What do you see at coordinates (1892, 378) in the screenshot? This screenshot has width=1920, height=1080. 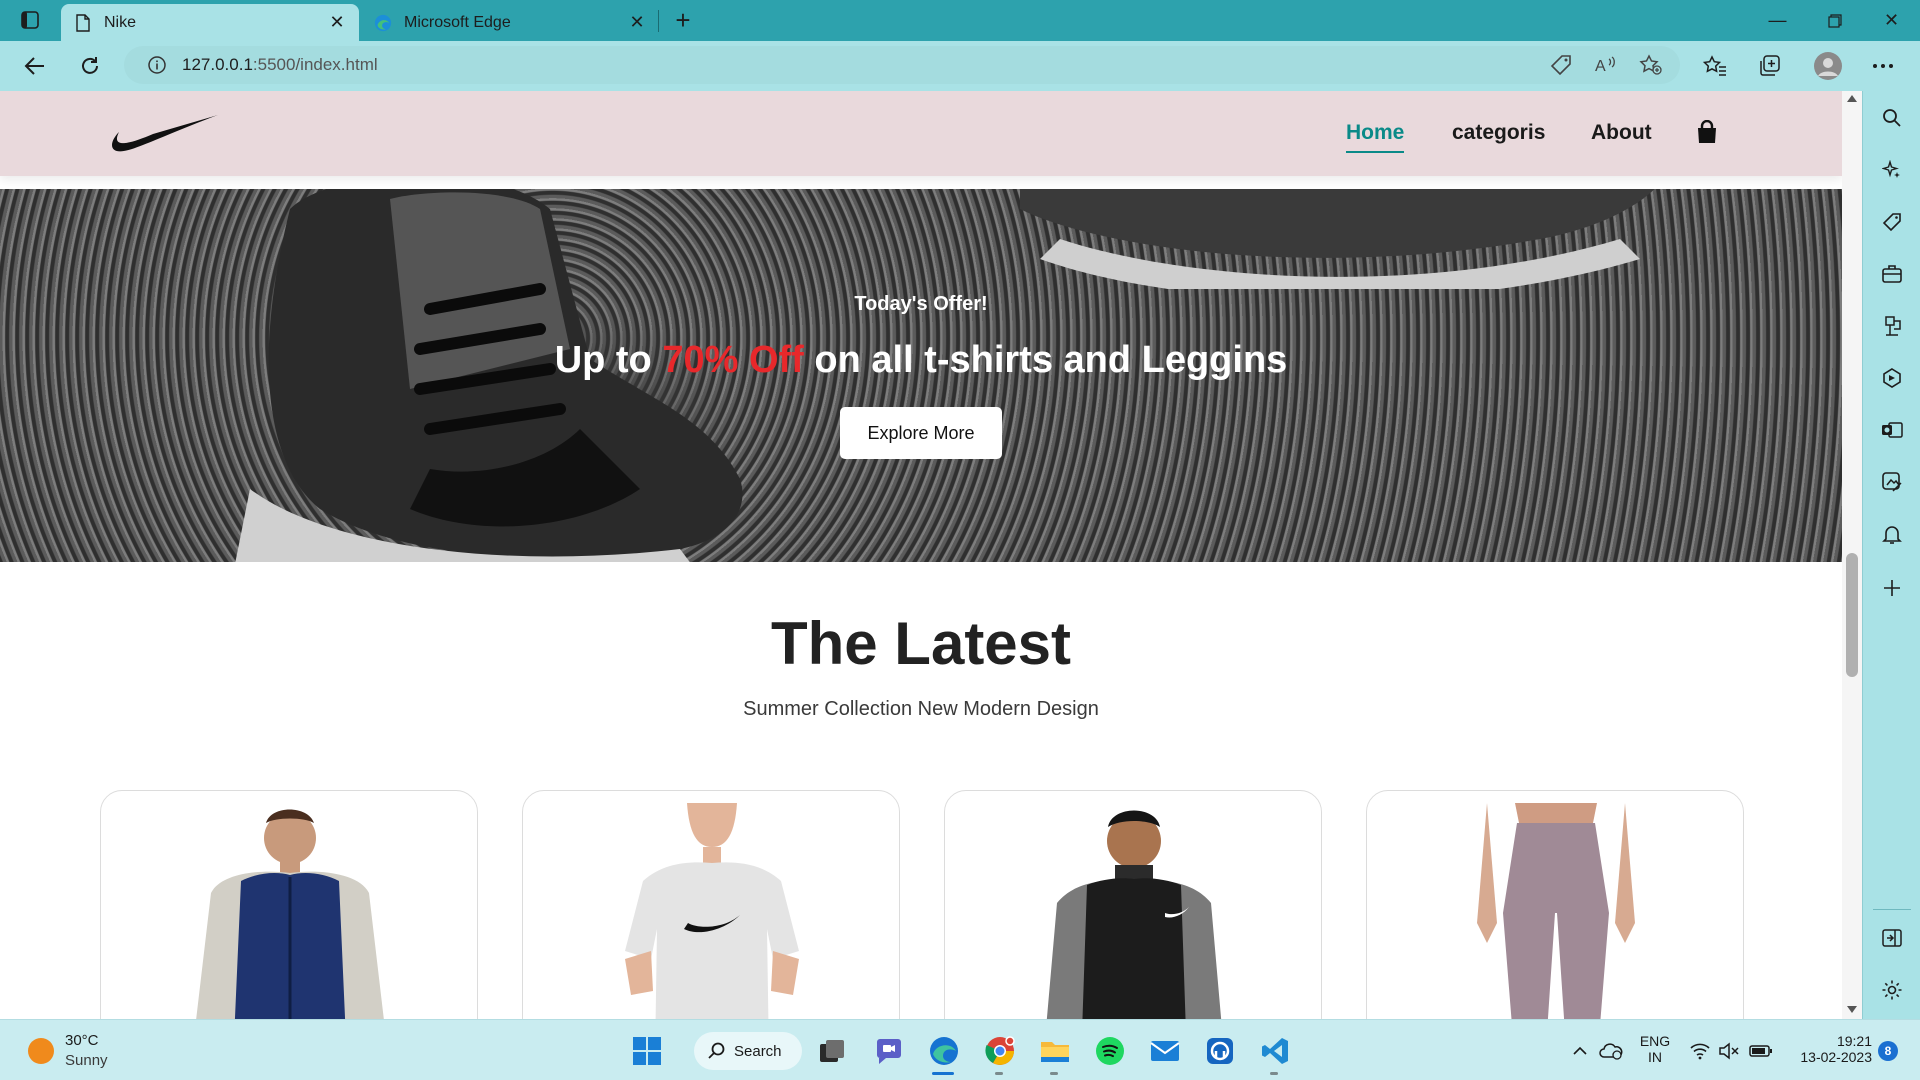 I see `microsoft-365-icon` at bounding box center [1892, 378].